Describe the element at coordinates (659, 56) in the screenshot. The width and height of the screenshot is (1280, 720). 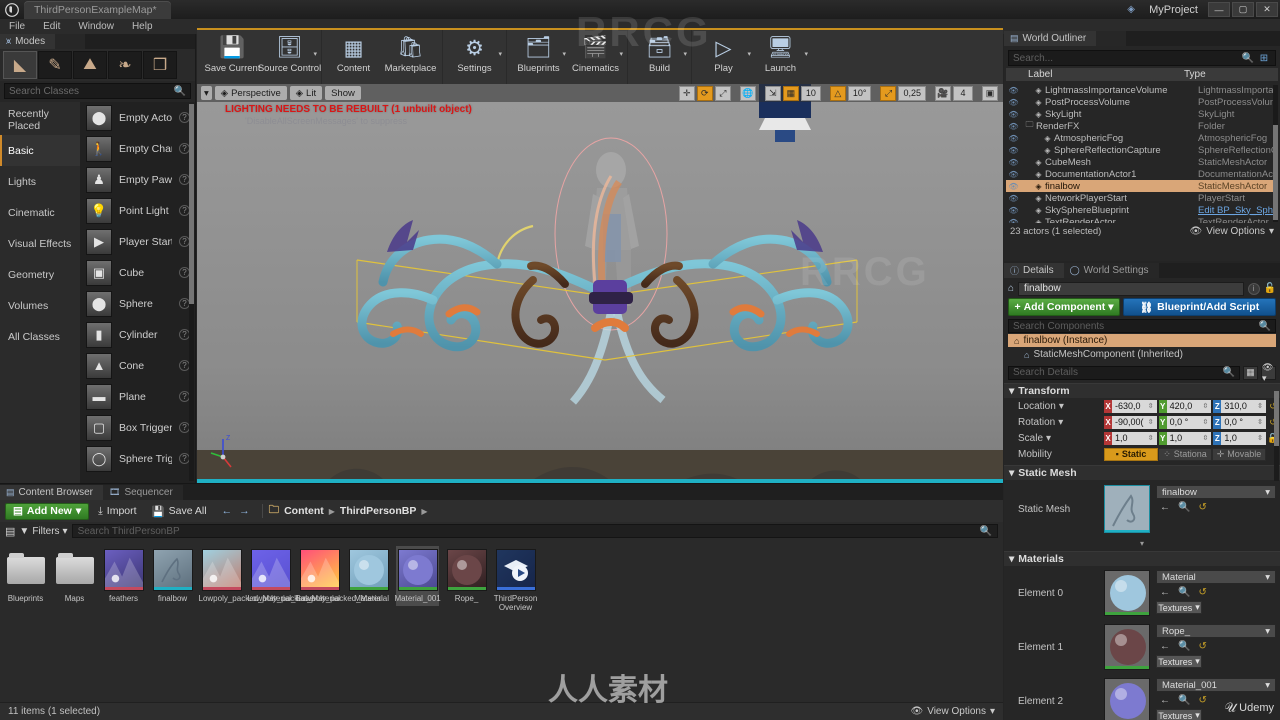
I see `toolbar-build-button: 🗃 Build ▾` at that location.